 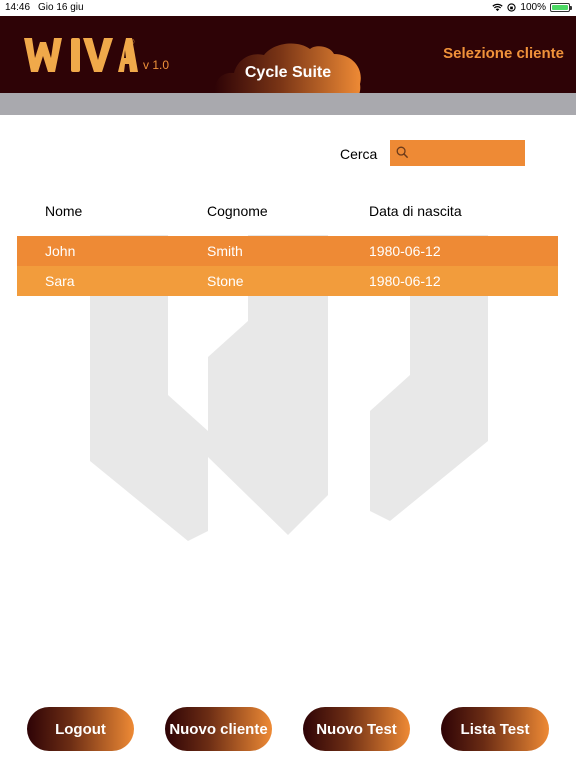 What do you see at coordinates (60, 251) in the screenshot?
I see `cell-nome: John` at bounding box center [60, 251].